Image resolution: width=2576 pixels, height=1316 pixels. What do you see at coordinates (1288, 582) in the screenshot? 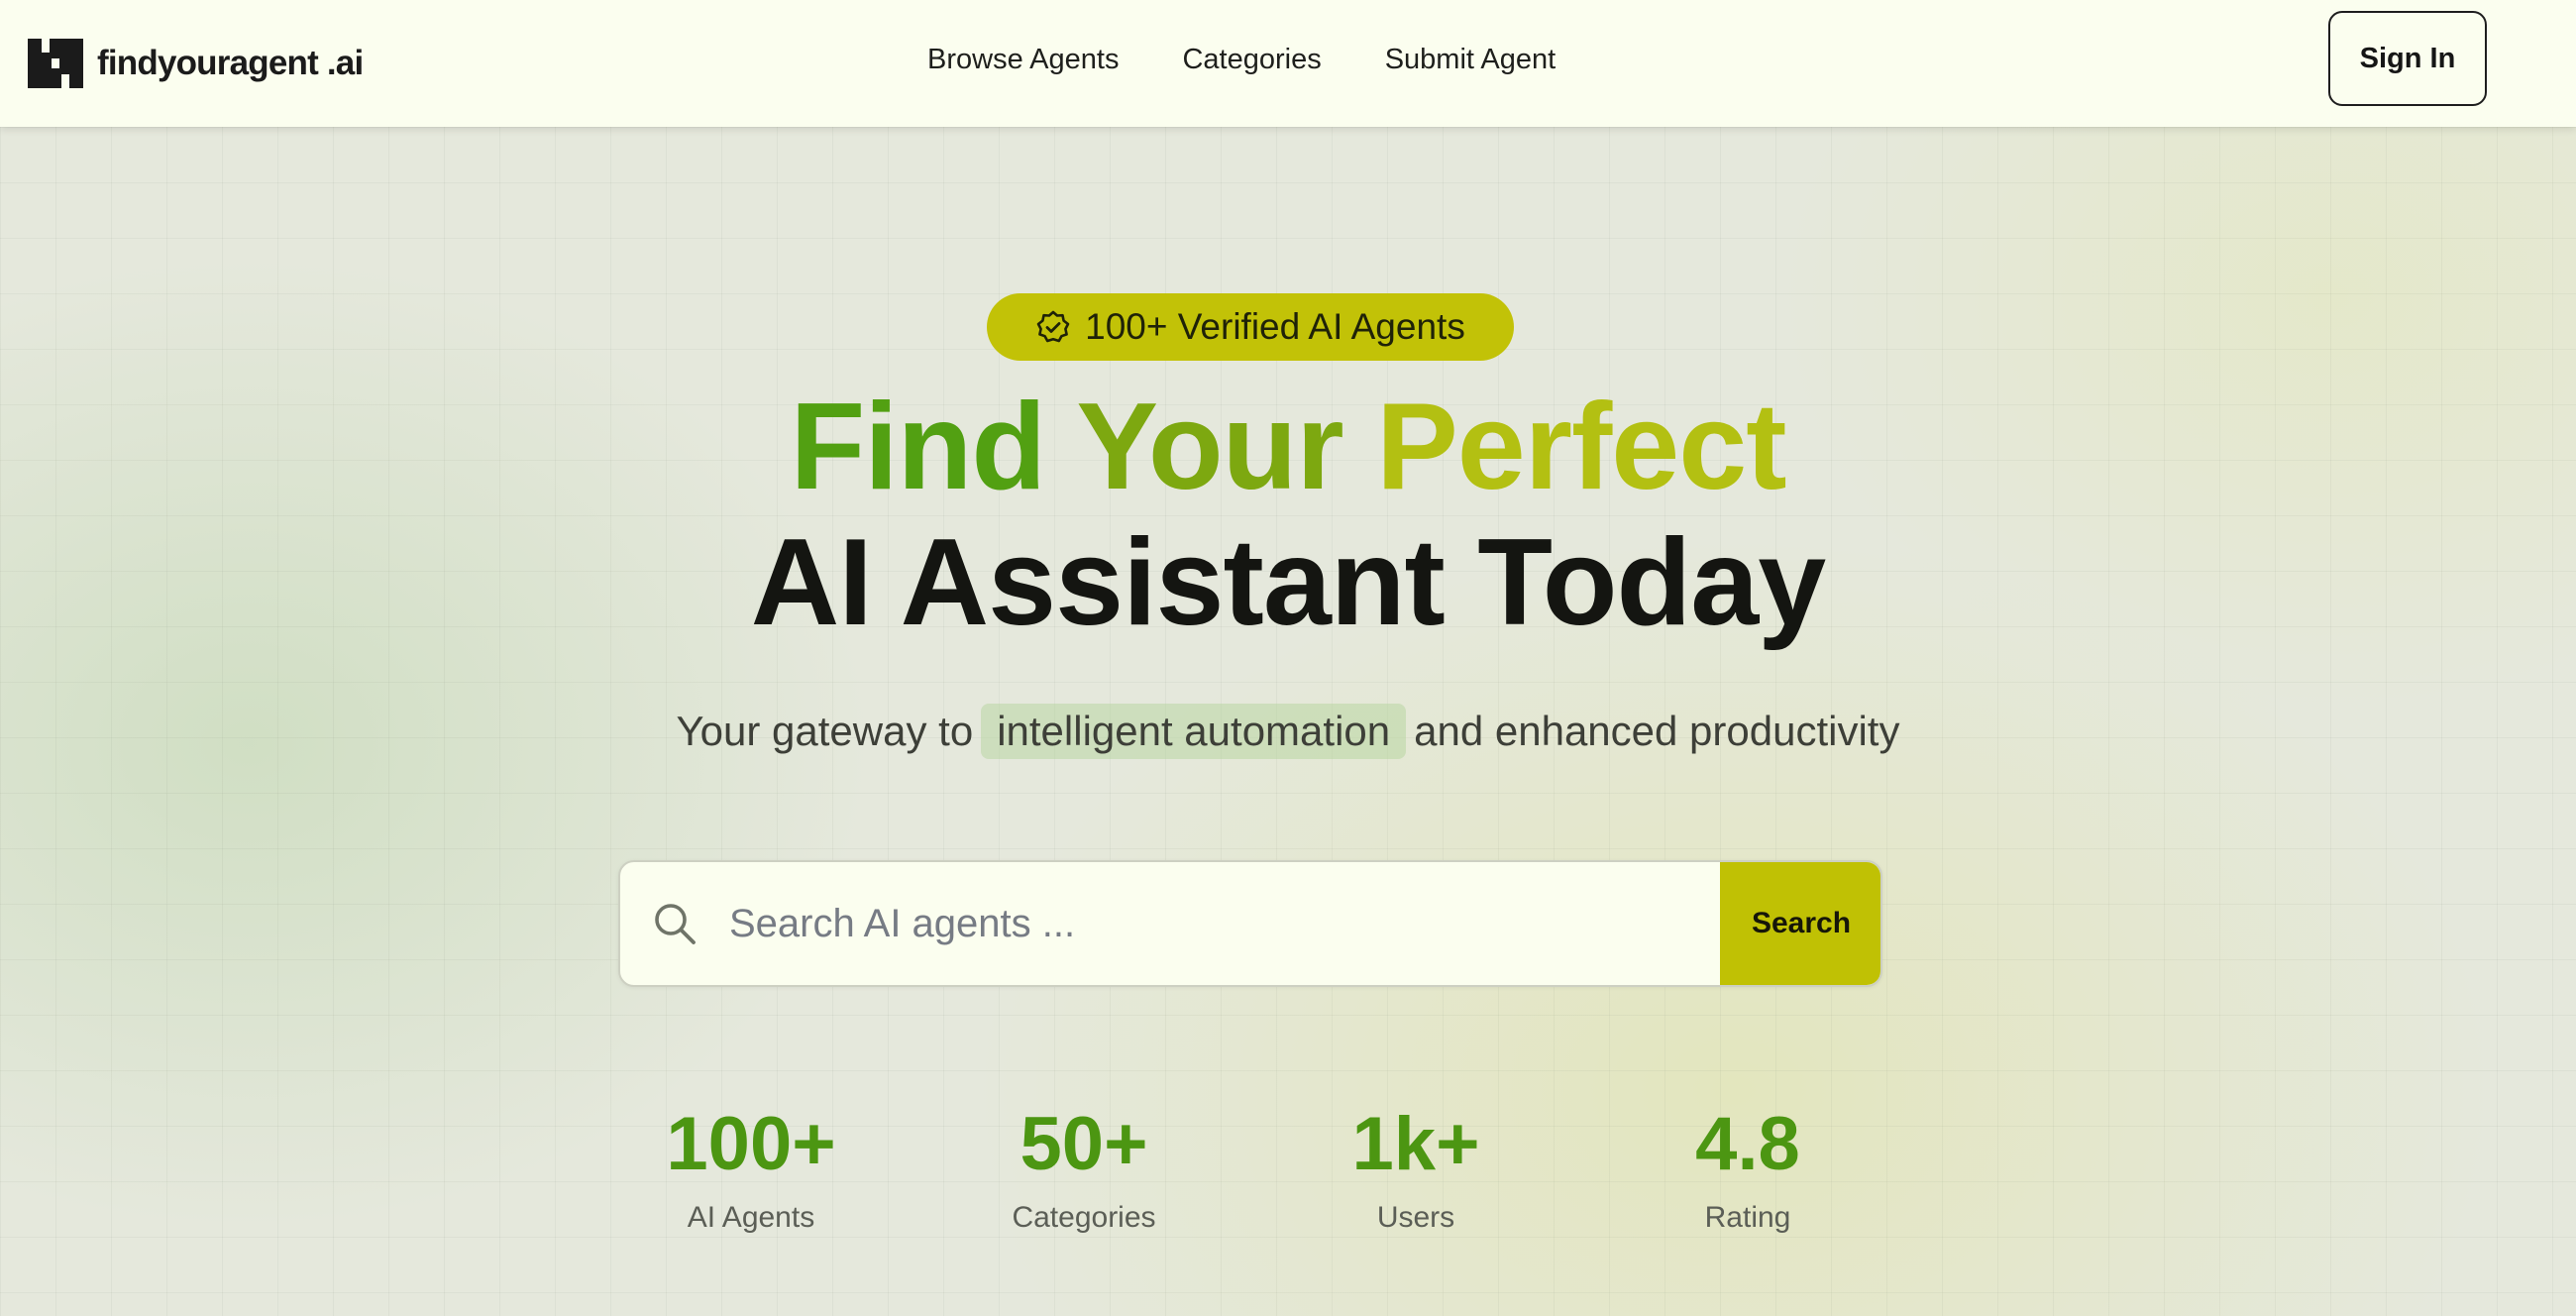
I see `headline-line-2: AI Assistant Today` at bounding box center [1288, 582].